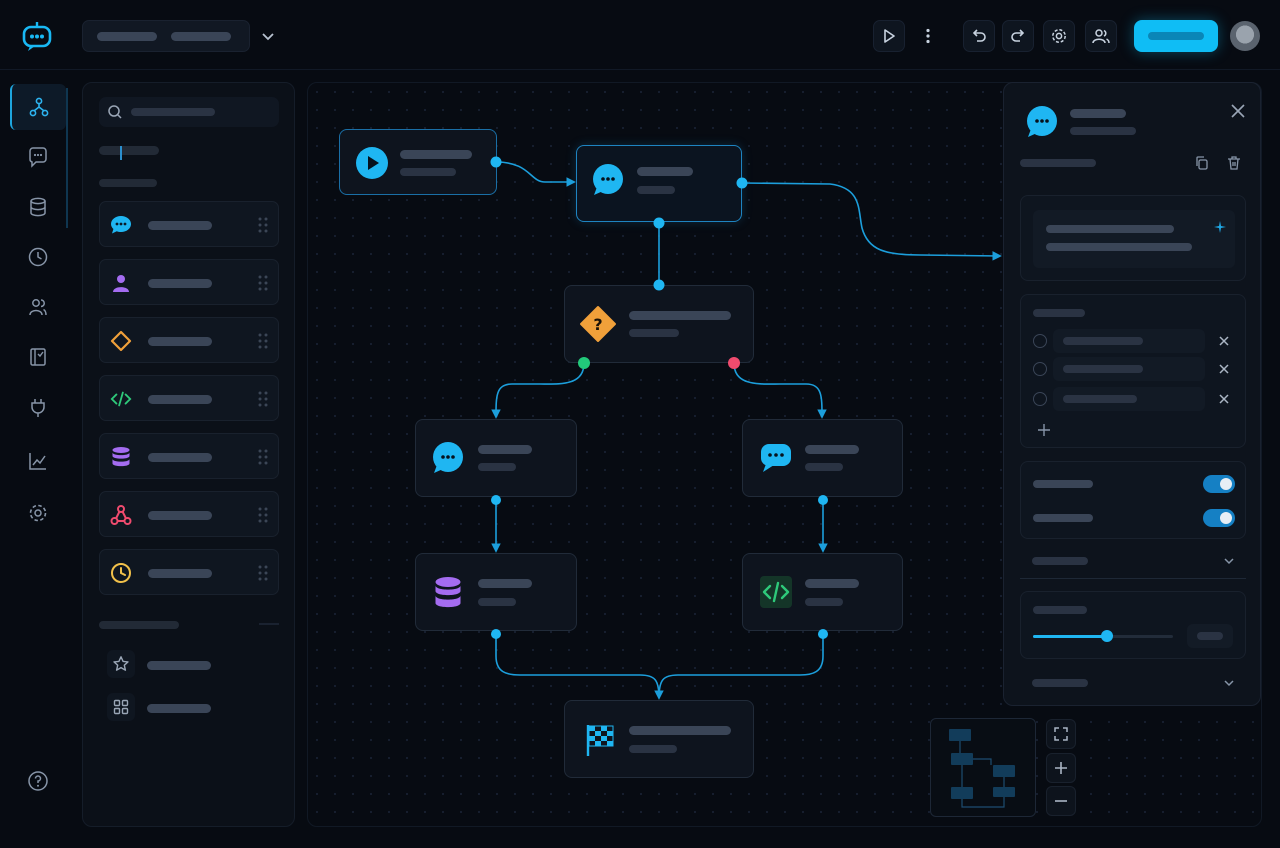 This screenshot has height=848, width=1280. Describe the element at coordinates (889, 36) in the screenshot. I see `run-button` at that location.